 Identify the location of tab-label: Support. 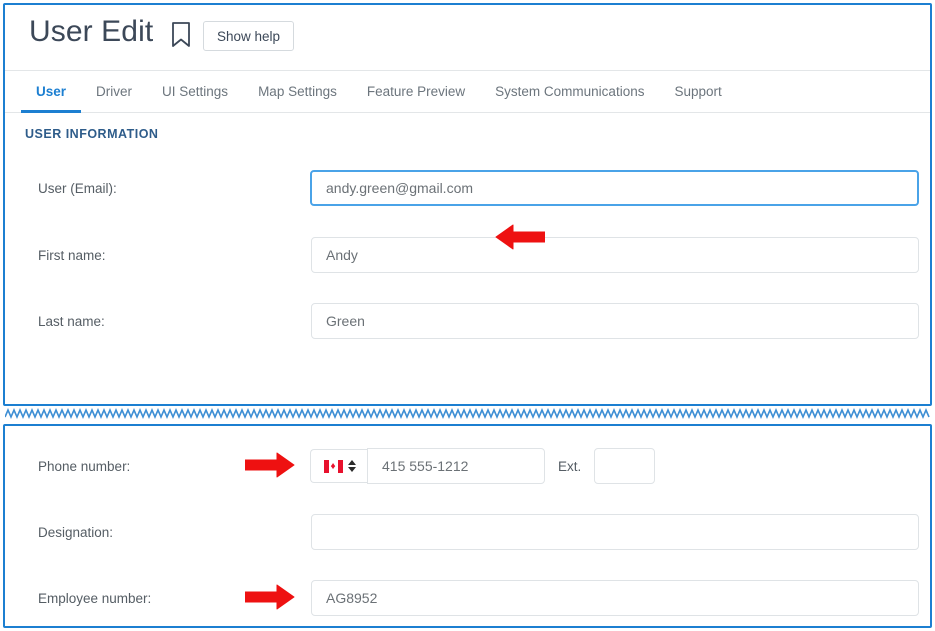
(698, 91).